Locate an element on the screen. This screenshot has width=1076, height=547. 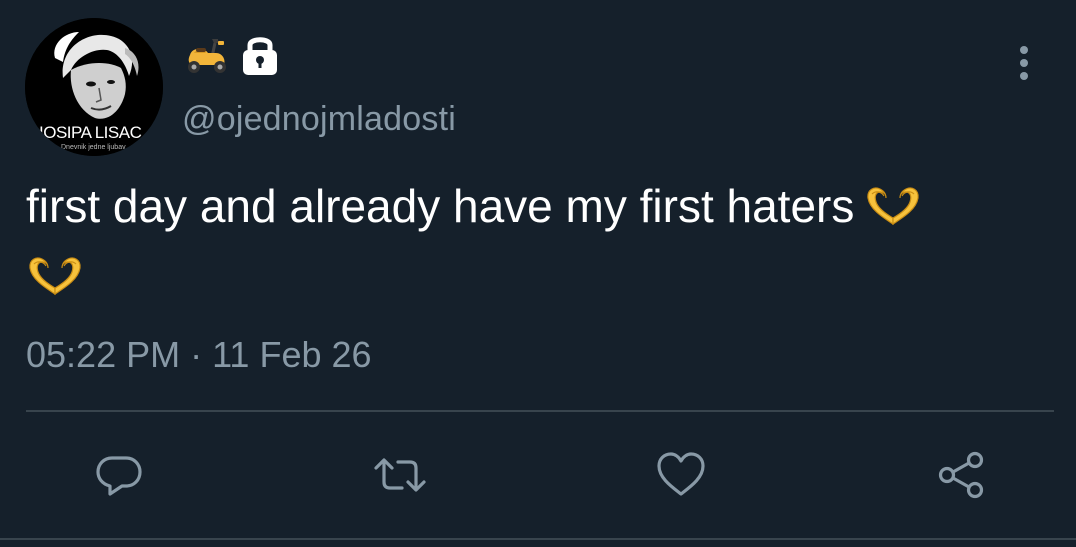
heart-icon is located at coordinates (681, 479).